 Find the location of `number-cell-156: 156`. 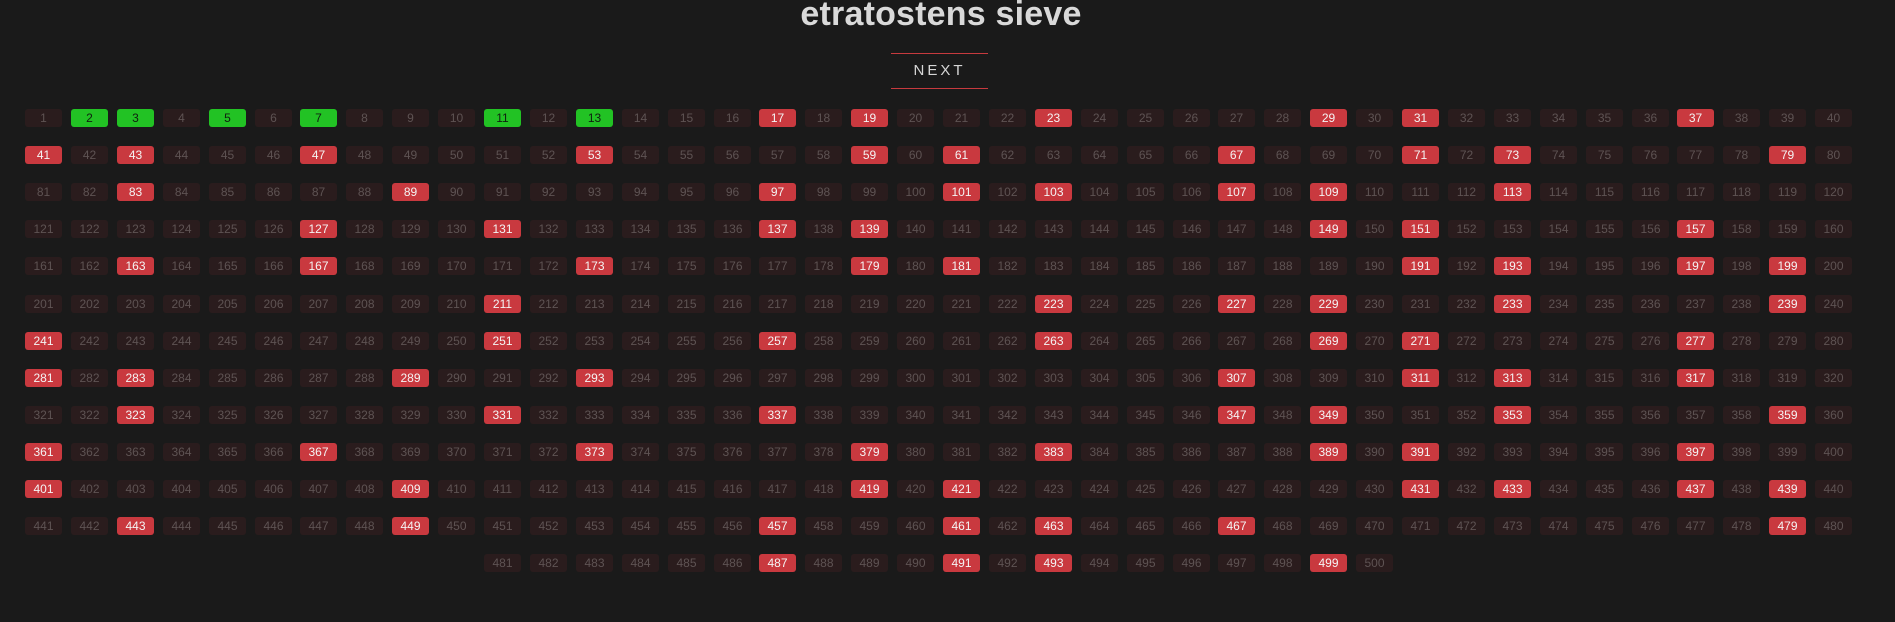

number-cell-156: 156 is located at coordinates (1650, 229).